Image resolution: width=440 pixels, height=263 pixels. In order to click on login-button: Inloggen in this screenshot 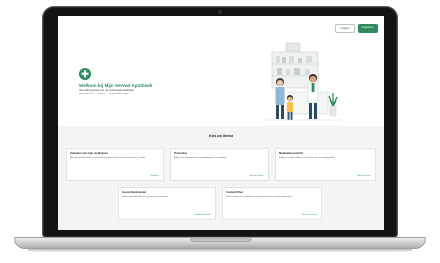, I will do `click(345, 28)`.